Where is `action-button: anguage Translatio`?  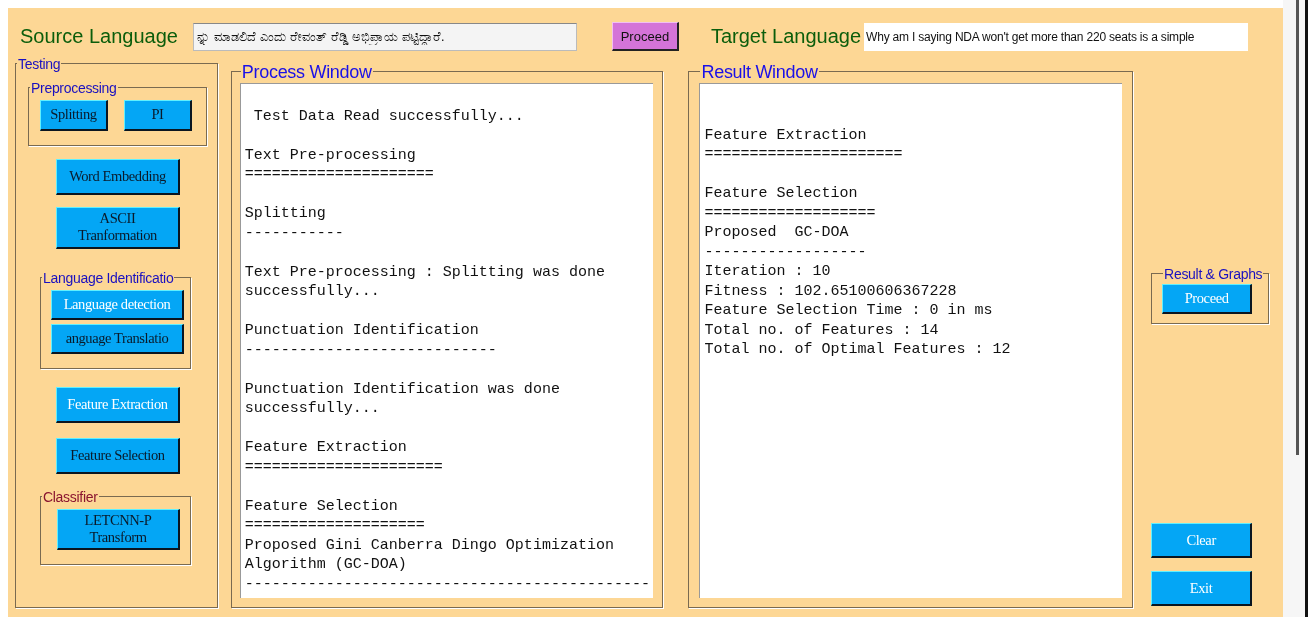 action-button: anguage Translatio is located at coordinates (117, 338).